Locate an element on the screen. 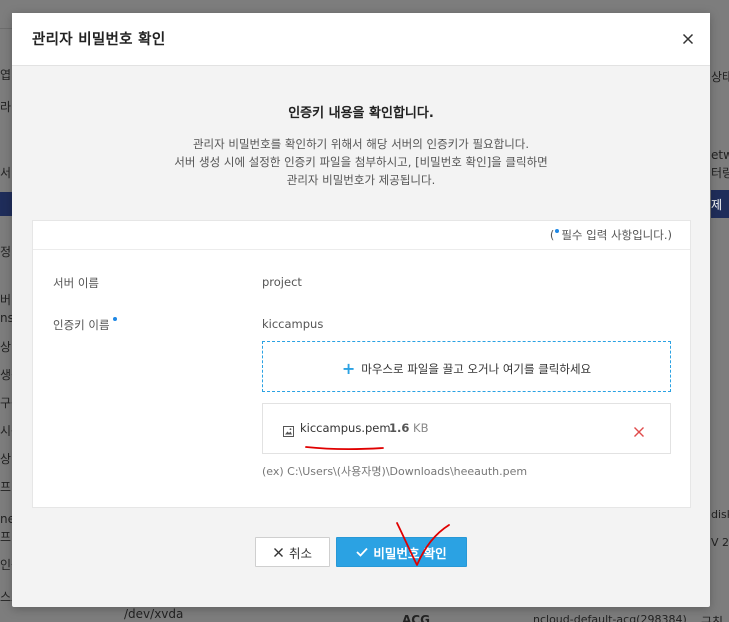 The width and height of the screenshot is (729, 622). handwritten-underline is located at coordinates (344, 448).